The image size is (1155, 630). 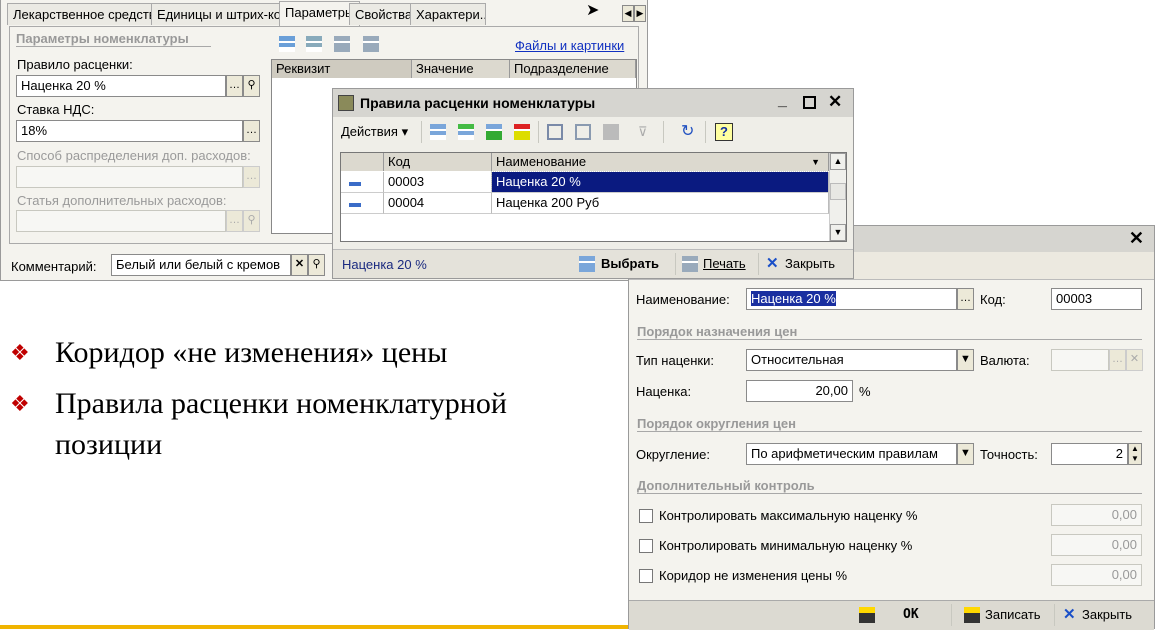 What do you see at coordinates (555, 132) in the screenshot?
I see `filter-icon` at bounding box center [555, 132].